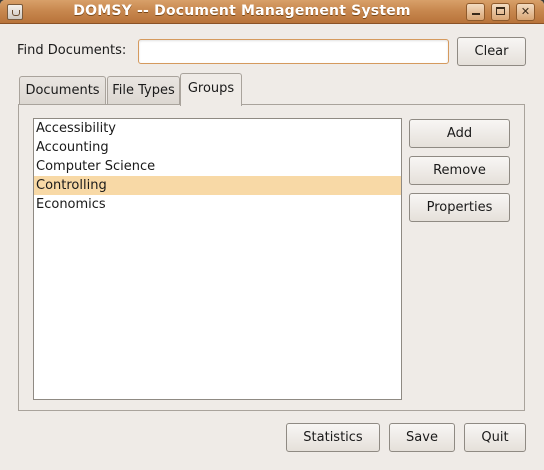 The image size is (544, 470). I want to click on find-documents-label: Find Documents:, so click(72, 50).